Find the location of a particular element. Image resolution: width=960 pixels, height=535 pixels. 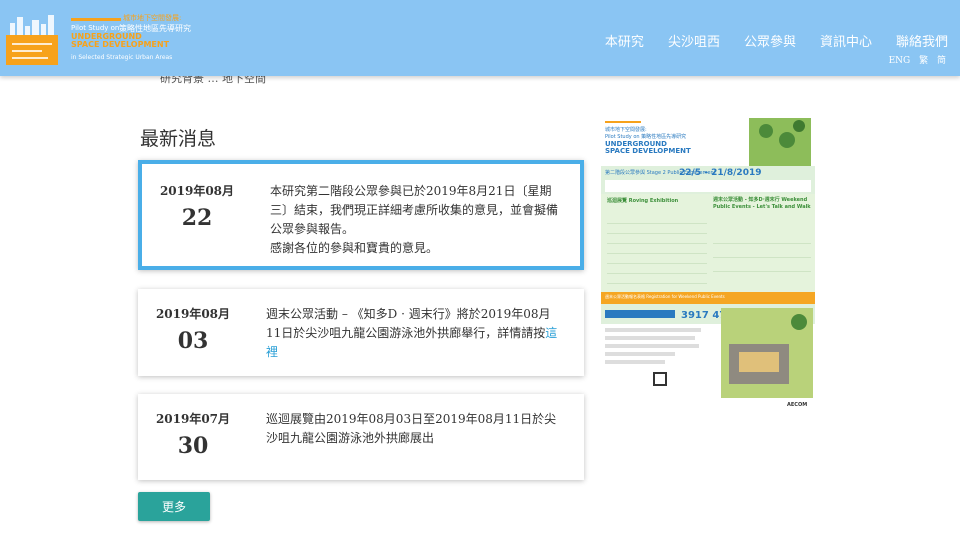

page-title: 最新消息 is located at coordinates (178, 139).